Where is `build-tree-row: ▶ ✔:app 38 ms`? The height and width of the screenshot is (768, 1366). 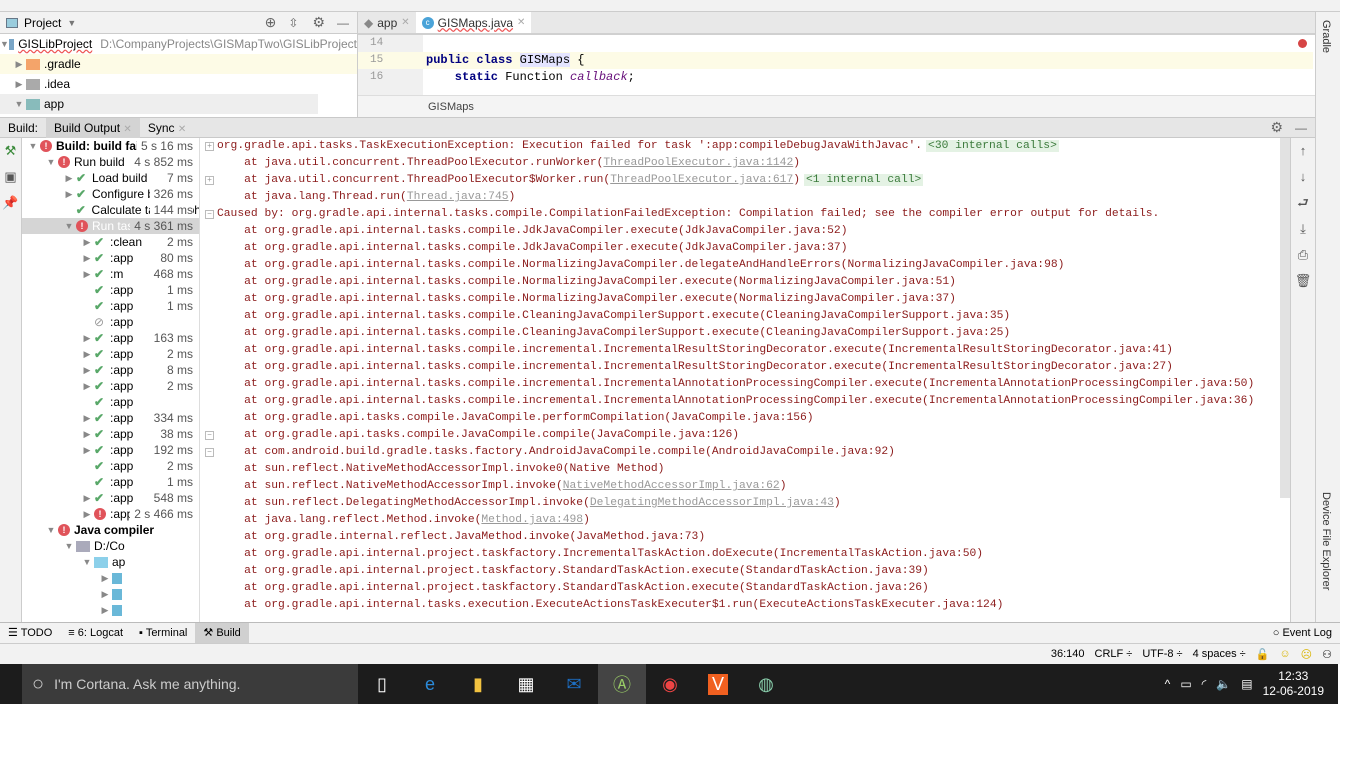 build-tree-row: ▶ ✔:app 38 ms is located at coordinates (110, 434).